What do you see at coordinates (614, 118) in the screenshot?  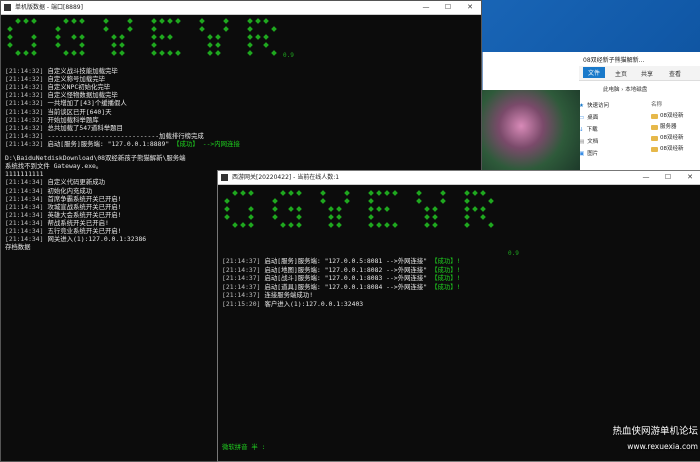 I see `nav-item-desktop: ▭ 桌面` at bounding box center [614, 118].